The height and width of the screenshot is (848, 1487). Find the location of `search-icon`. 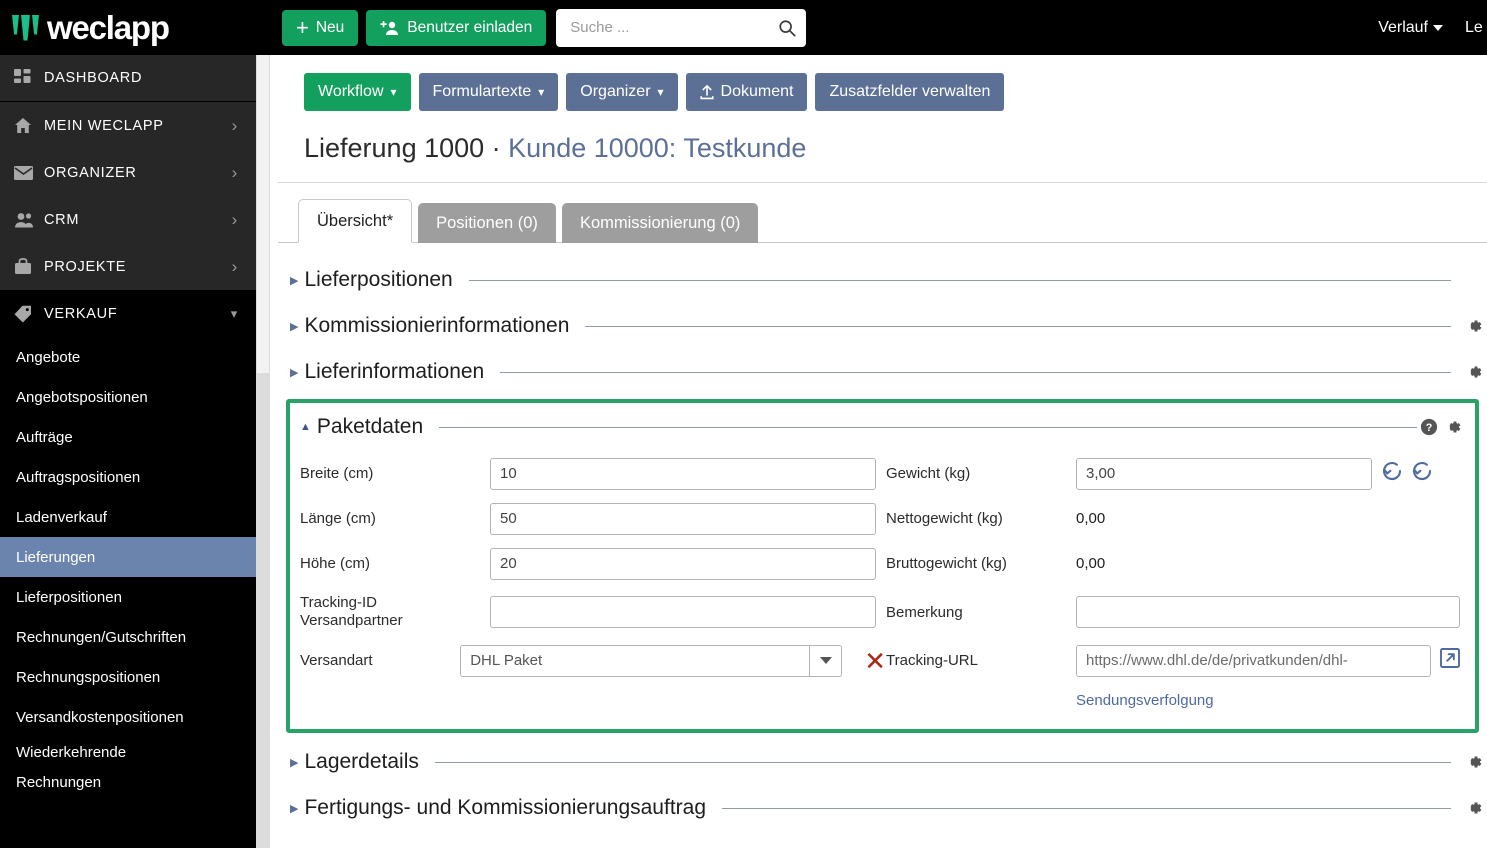

search-icon is located at coordinates (787, 28).